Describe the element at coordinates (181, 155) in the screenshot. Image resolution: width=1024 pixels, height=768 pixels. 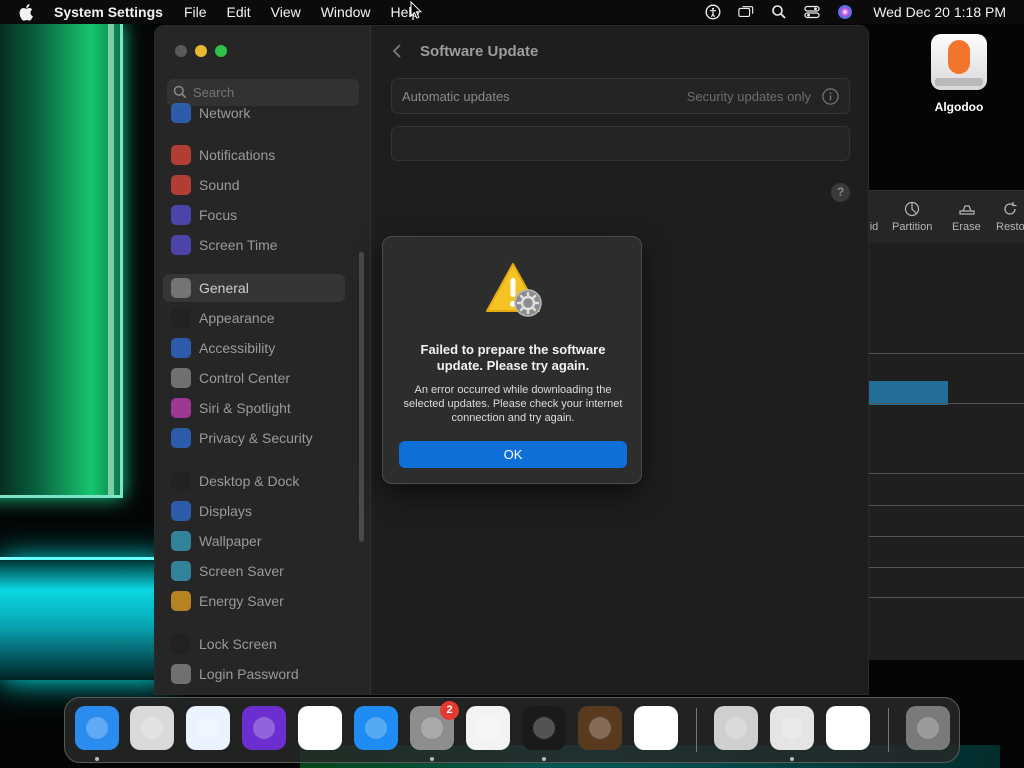
I see `bell-icon` at that location.